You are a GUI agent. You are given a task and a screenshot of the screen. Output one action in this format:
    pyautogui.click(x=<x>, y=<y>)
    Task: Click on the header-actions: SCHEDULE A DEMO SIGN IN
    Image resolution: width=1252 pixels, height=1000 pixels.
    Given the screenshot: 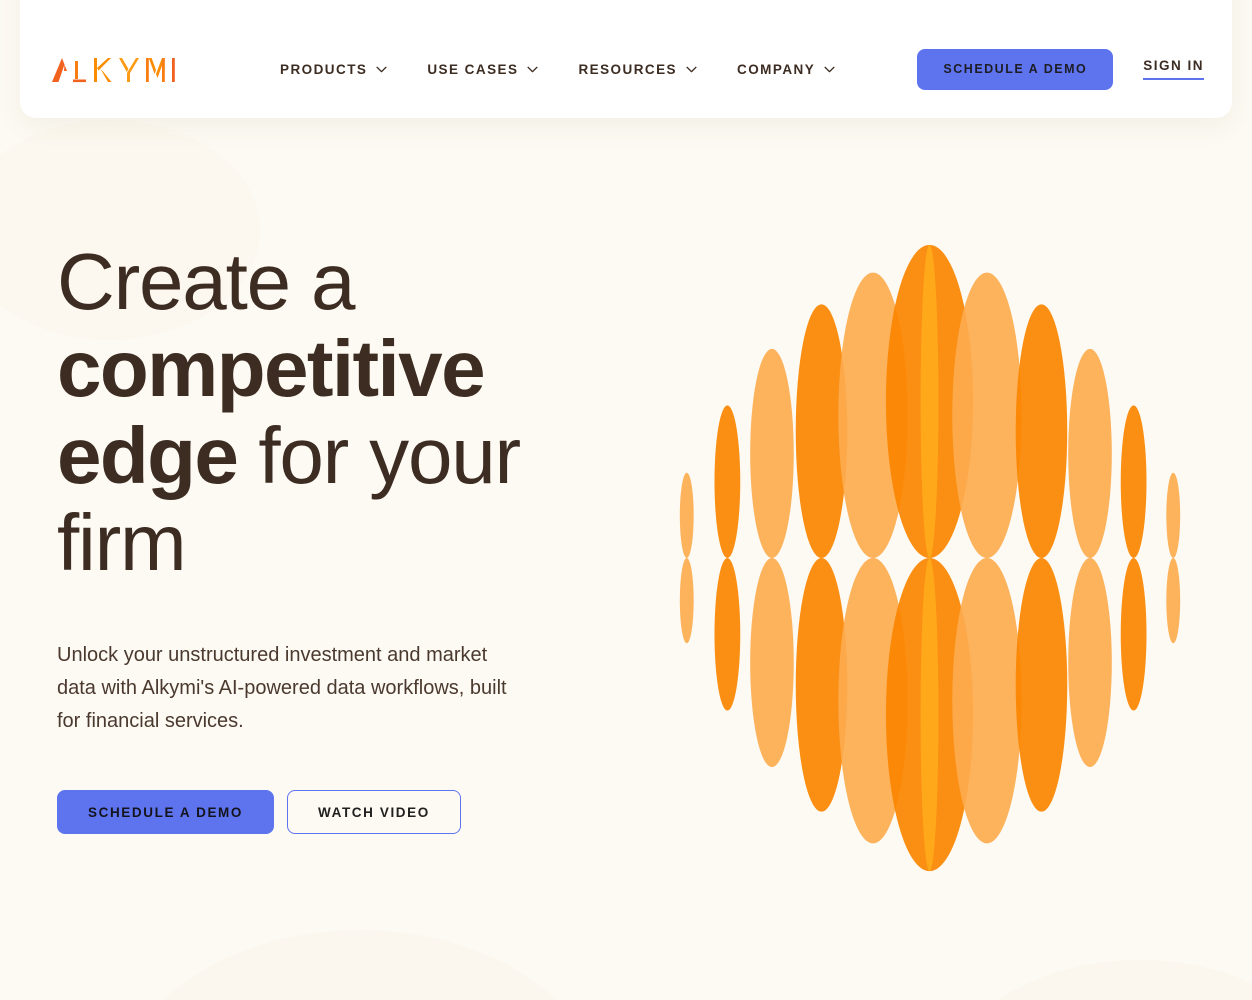 What is the action you would take?
    pyautogui.click(x=1060, y=69)
    